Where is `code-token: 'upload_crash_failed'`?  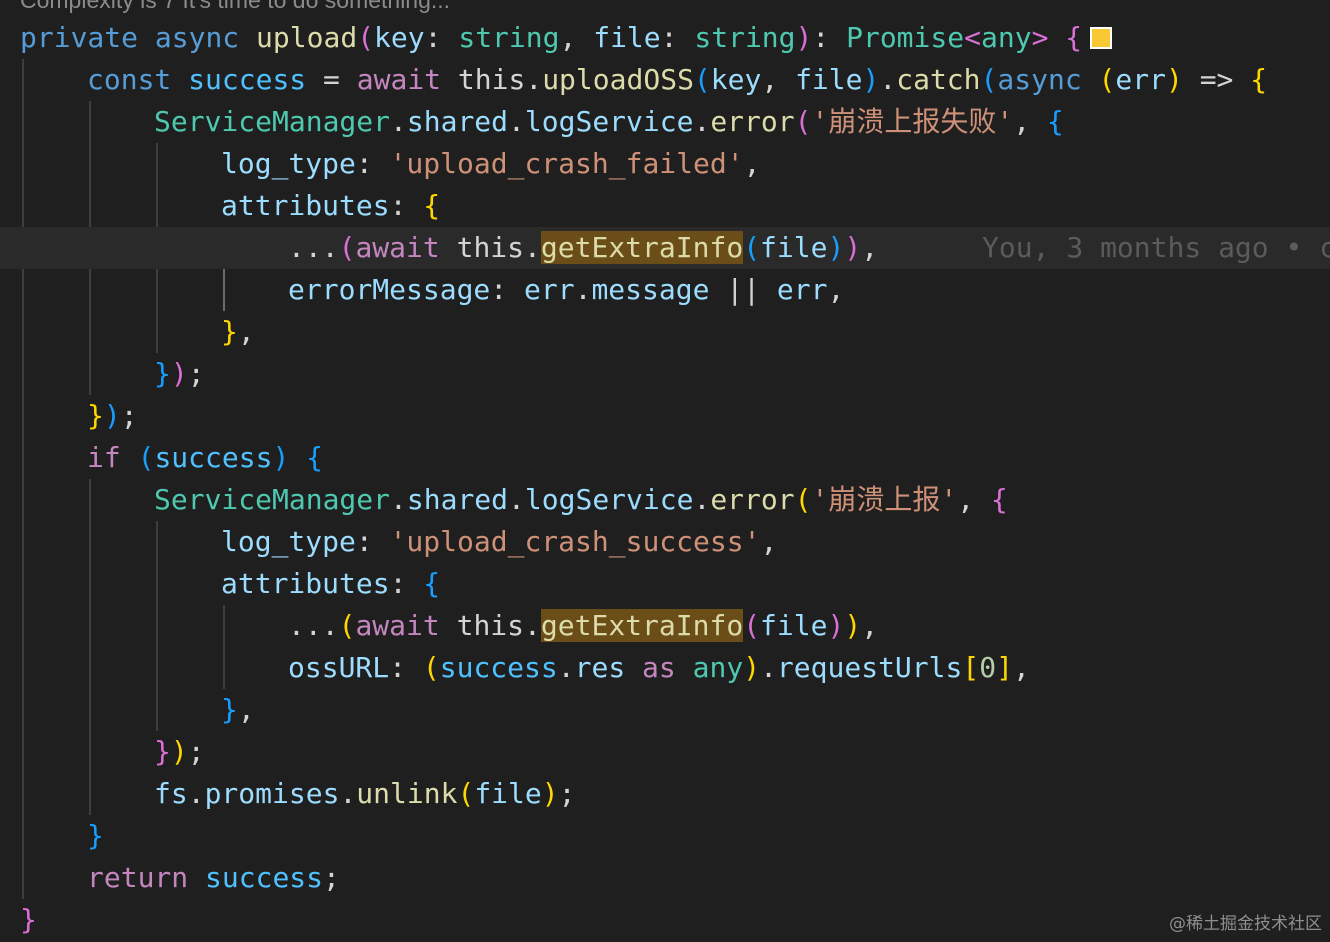
code-token: 'upload_crash_failed' is located at coordinates (566, 163).